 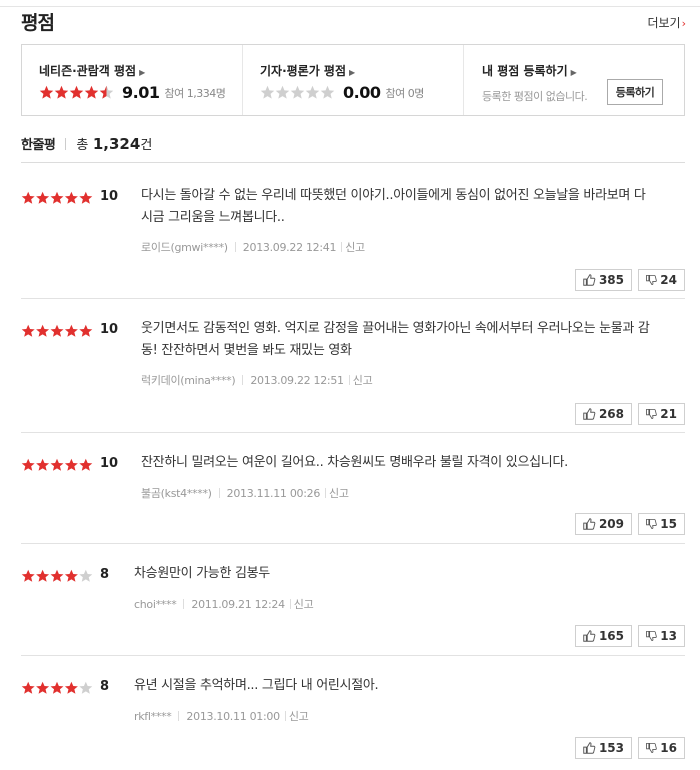 What do you see at coordinates (289, 247) in the screenshot?
I see `review-date: 2013.09.22 12:41` at bounding box center [289, 247].